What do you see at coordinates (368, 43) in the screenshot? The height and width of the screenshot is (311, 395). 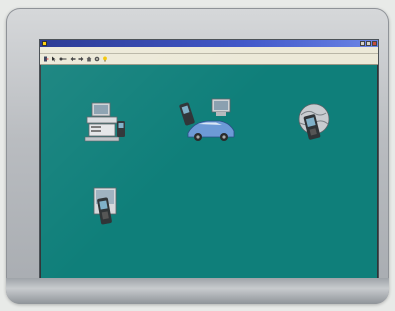 I see `maximize-icon` at bounding box center [368, 43].